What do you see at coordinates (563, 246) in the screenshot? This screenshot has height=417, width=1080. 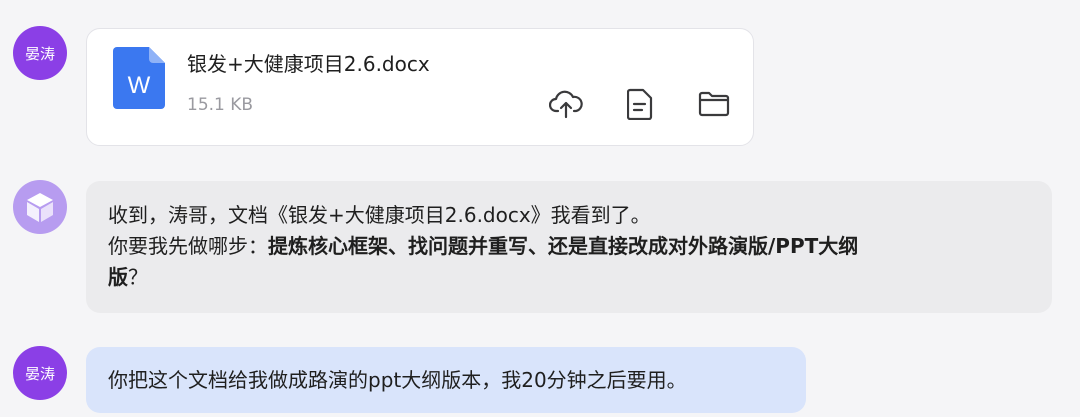 I see `options-bold: 提炼核心框架、找问题并重写、还是直接改成对外路演版/PPT大纲` at bounding box center [563, 246].